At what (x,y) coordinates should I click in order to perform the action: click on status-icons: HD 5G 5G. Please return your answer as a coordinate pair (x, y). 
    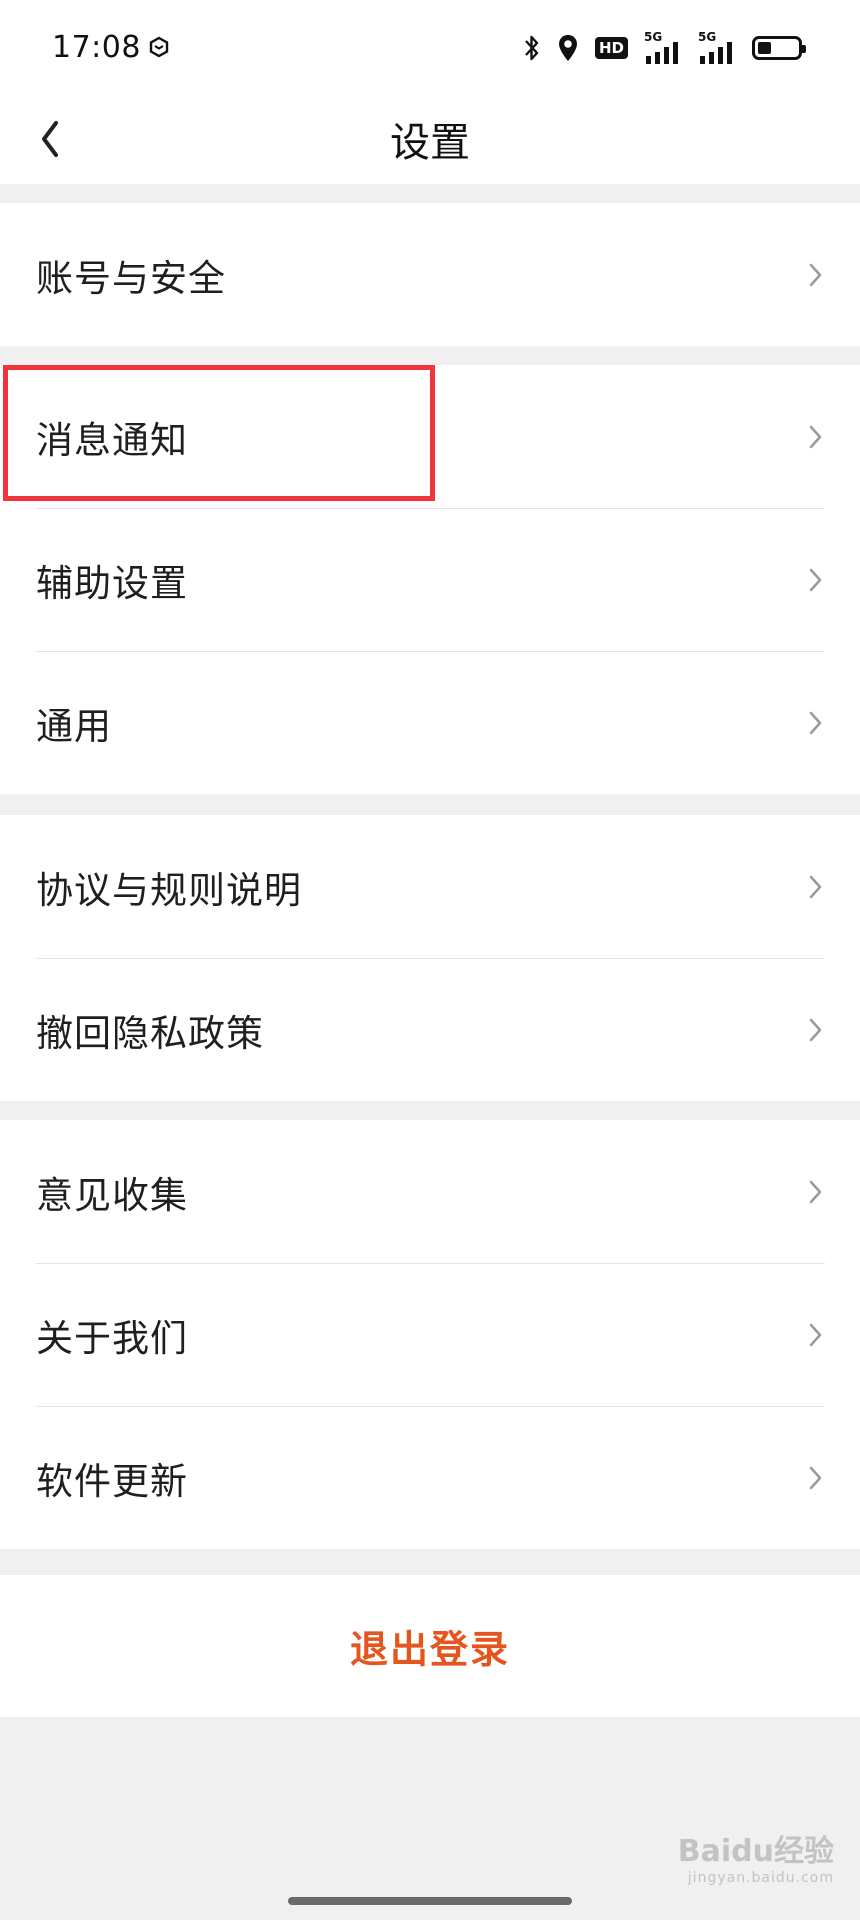
    Looking at the image, I should click on (664, 48).